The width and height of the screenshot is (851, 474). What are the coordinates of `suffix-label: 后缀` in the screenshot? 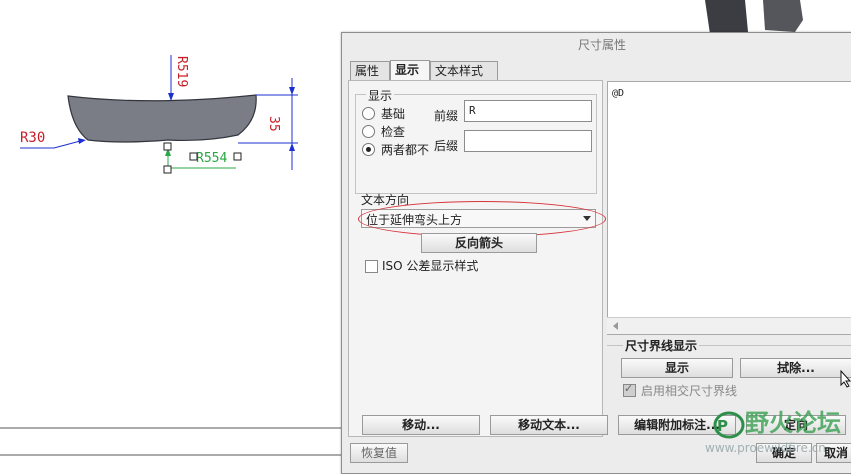 It's located at (446, 146).